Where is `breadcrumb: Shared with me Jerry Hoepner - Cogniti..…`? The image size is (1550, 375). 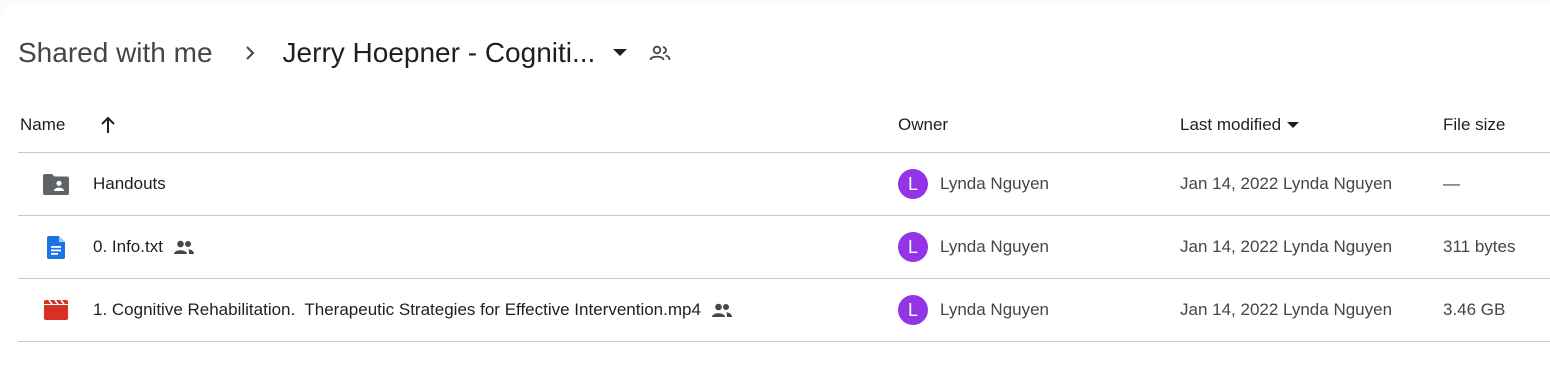
breadcrumb: Shared with me Jerry Hoepner - Cogniti..… is located at coordinates (344, 53).